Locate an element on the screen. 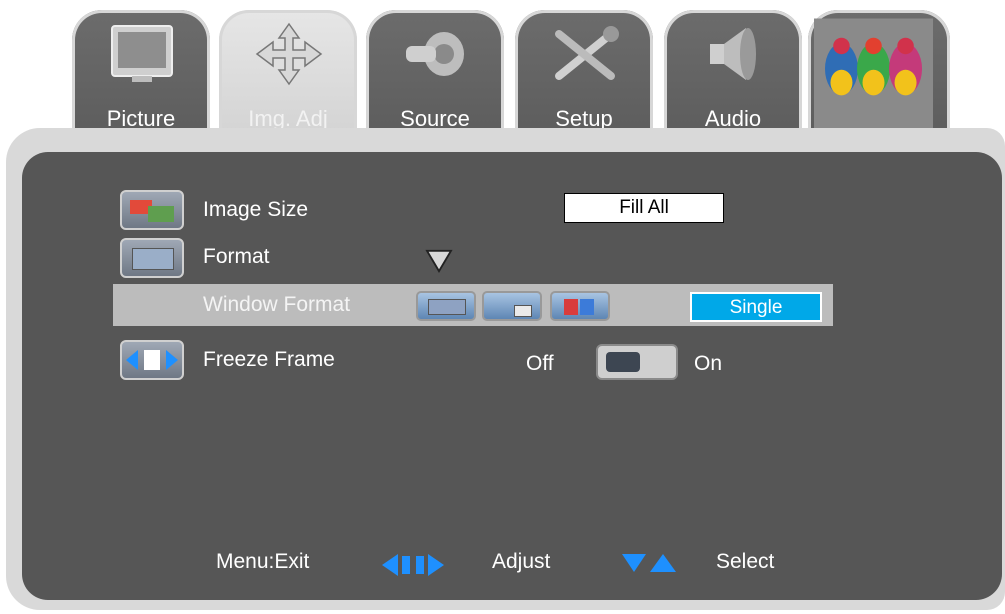 The width and height of the screenshot is (1005, 614). viewsonic-birds-logo is located at coordinates (874, 73).